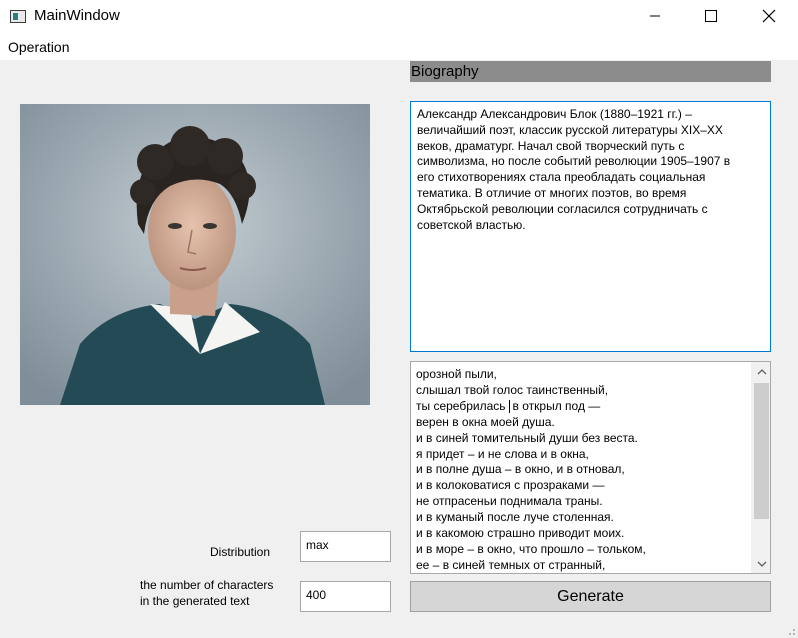  What do you see at coordinates (761, 451) in the screenshot?
I see `scroll-thumb` at bounding box center [761, 451].